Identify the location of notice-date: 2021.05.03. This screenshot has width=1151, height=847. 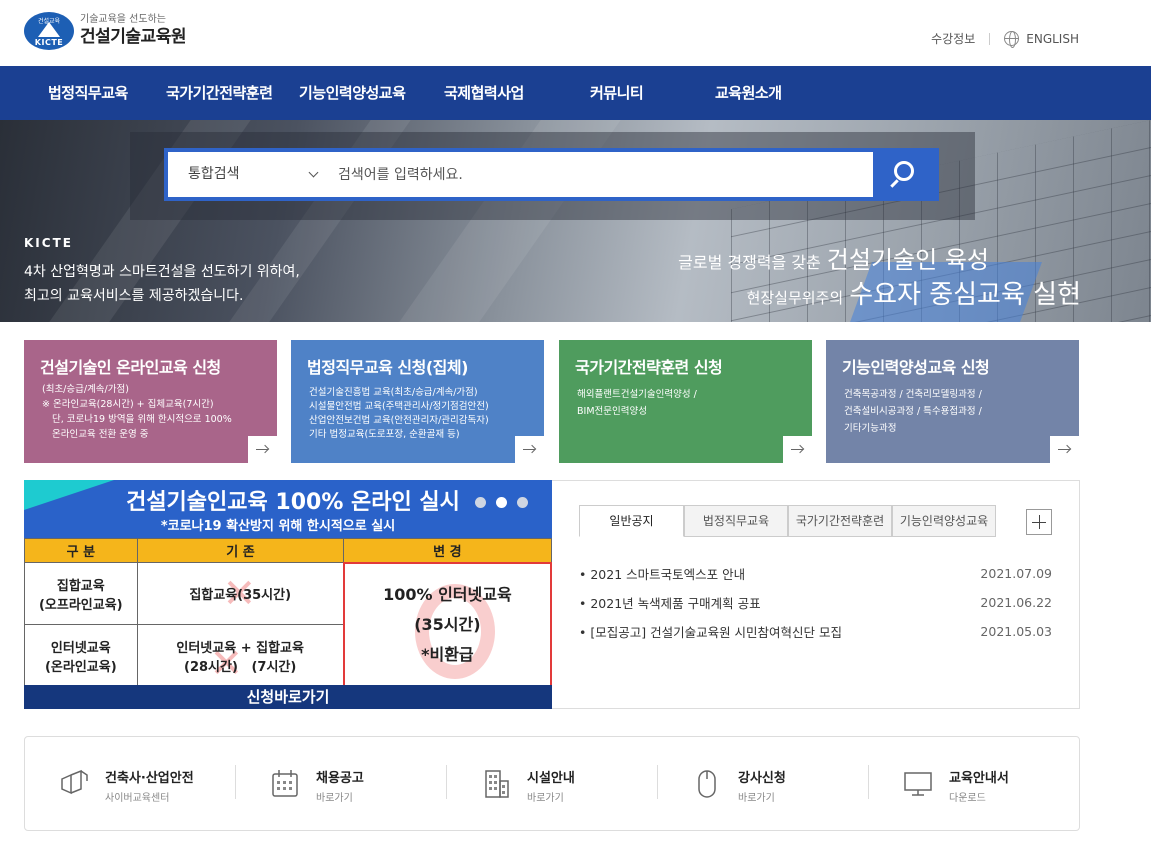
(1016, 631).